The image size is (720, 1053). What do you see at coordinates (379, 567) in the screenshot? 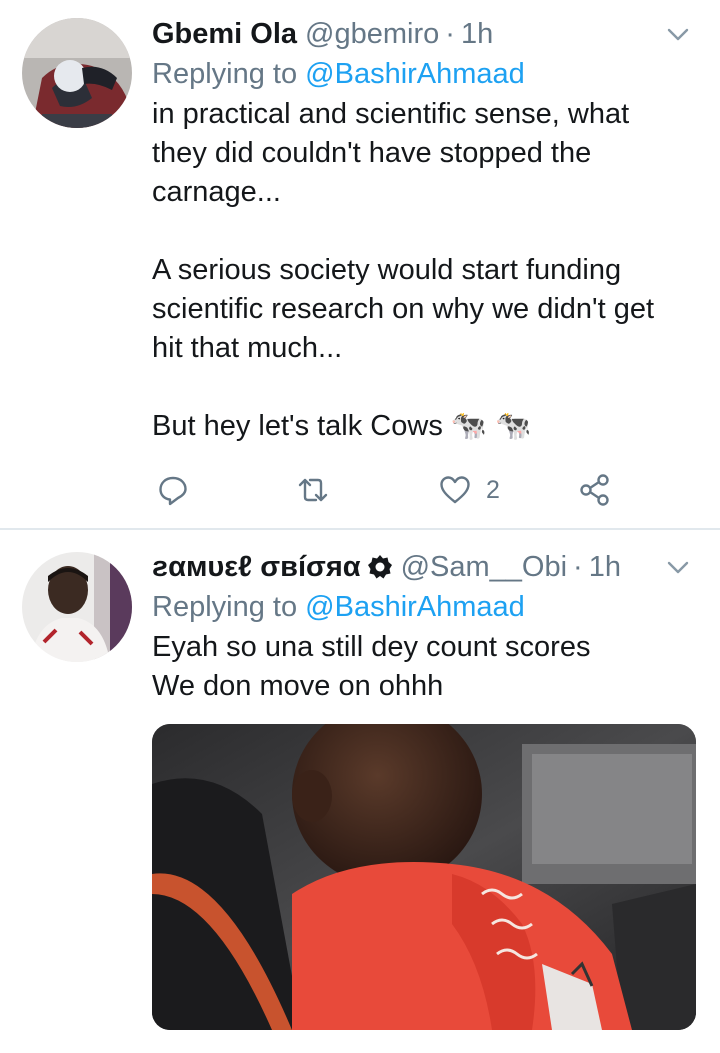
I see `badge-icon` at bounding box center [379, 567].